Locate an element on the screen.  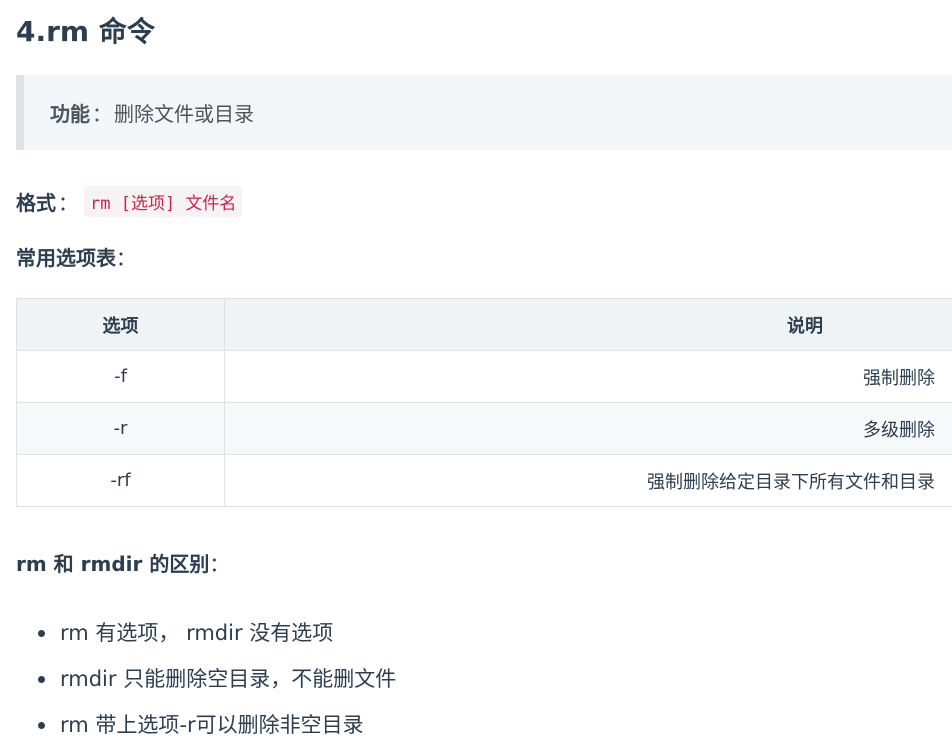
format-label: 格式 is located at coordinates (36, 202).